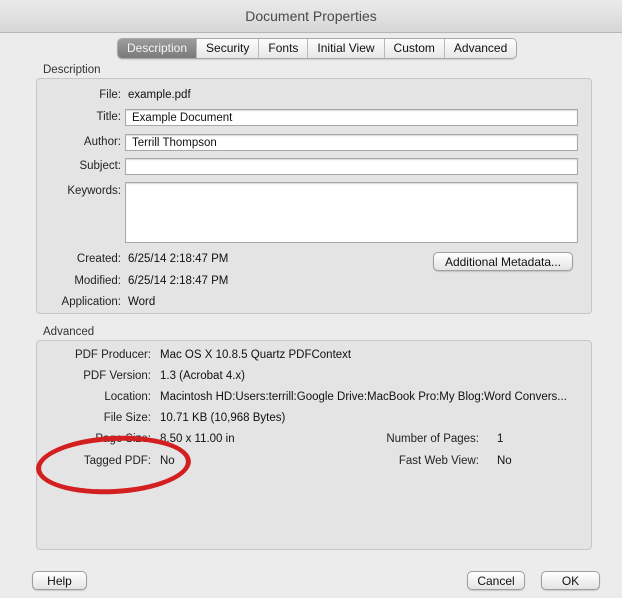 This screenshot has width=622, height=598. What do you see at coordinates (345, 48) in the screenshot?
I see `tab-initial-view: Initial View` at bounding box center [345, 48].